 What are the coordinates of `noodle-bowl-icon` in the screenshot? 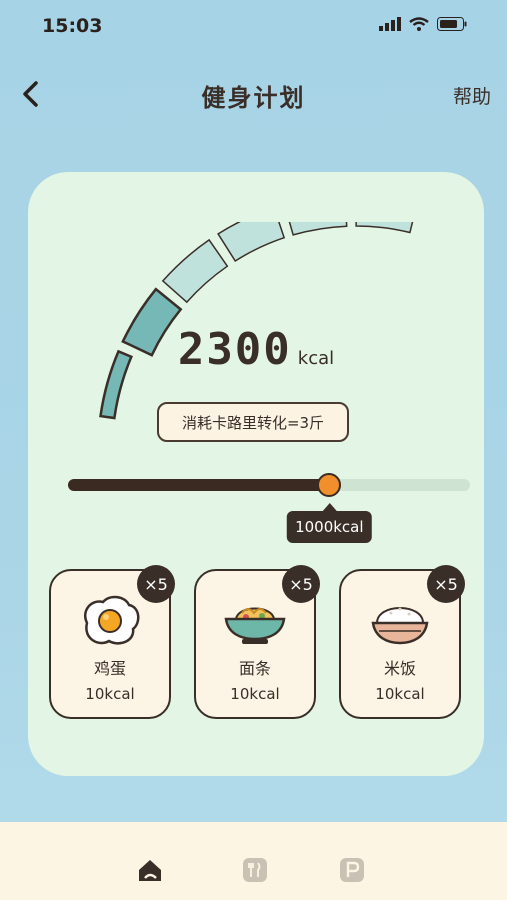 It's located at (255, 625).